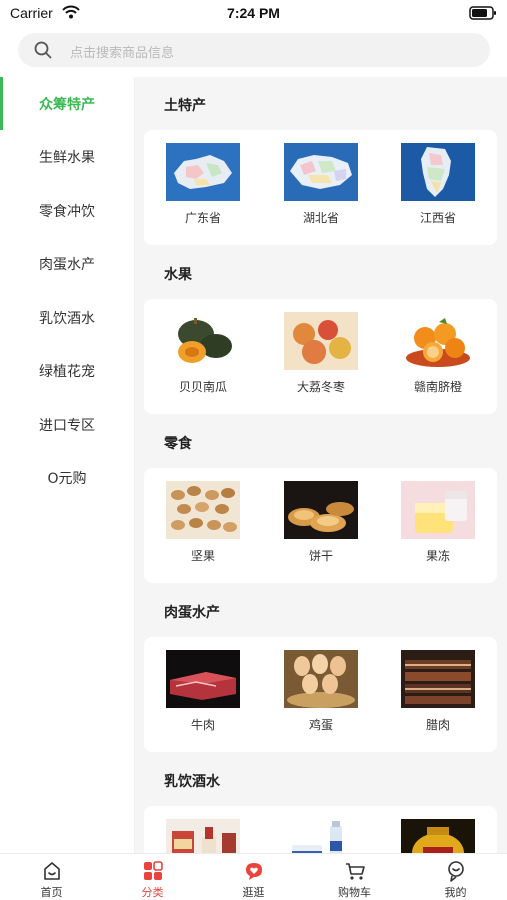 The height and width of the screenshot is (900, 507). I want to click on tab-label: 我的, so click(455, 892).